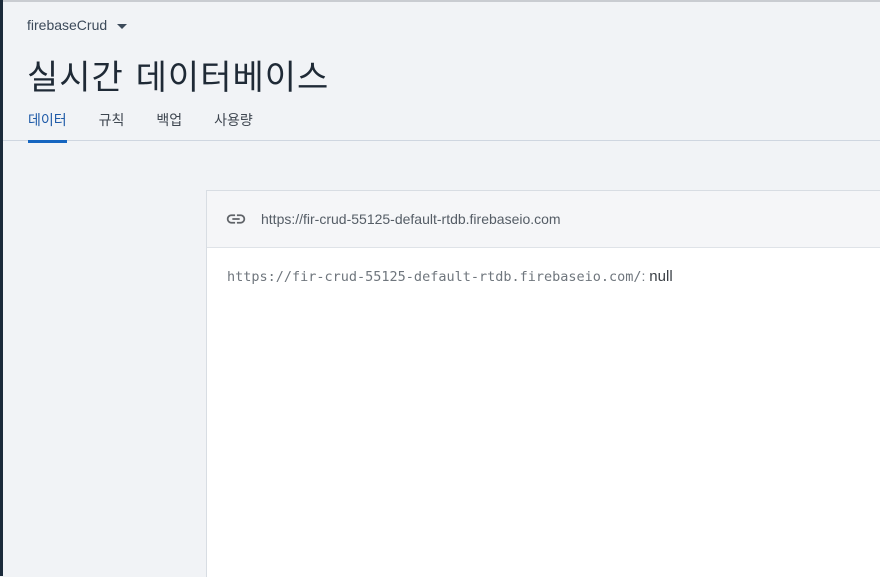 The width and height of the screenshot is (880, 577). Describe the element at coordinates (122, 26) in the screenshot. I see `chevron-down-icon` at that location.